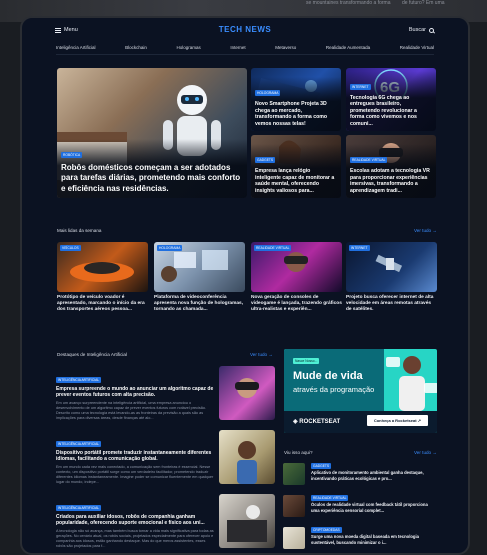  I want to click on ad-headline: Mude de vida, so click(328, 376).